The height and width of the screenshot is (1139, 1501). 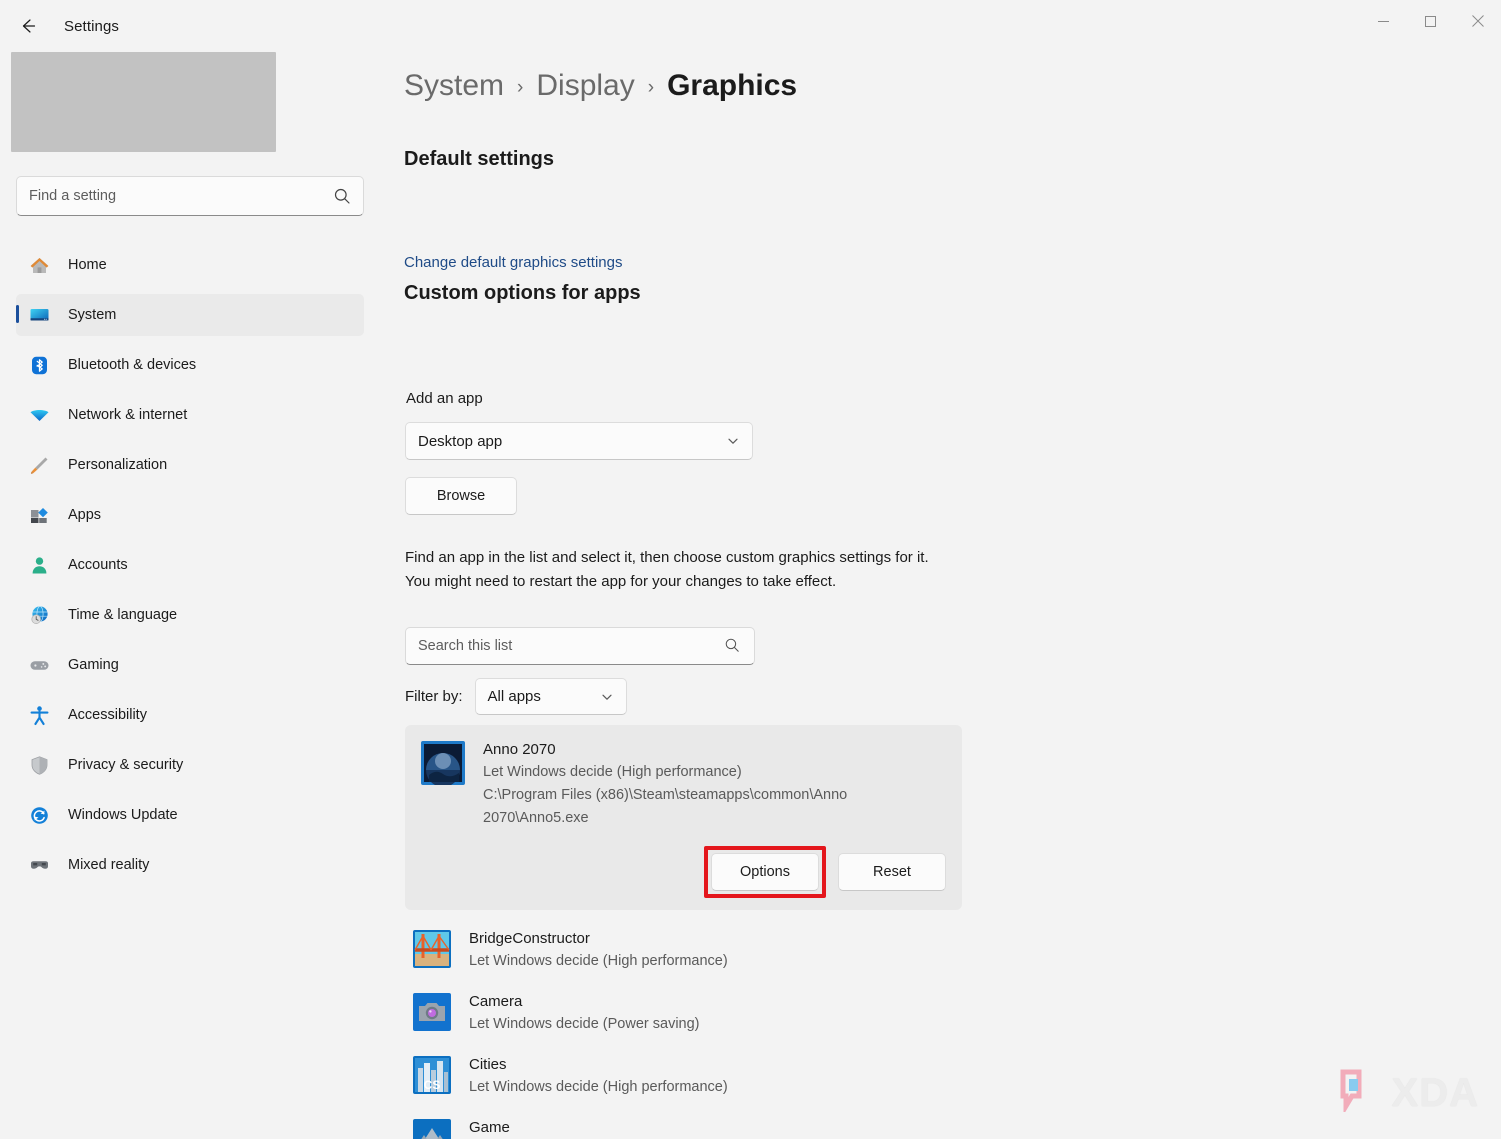 I want to click on shield-icon, so click(x=39, y=765).